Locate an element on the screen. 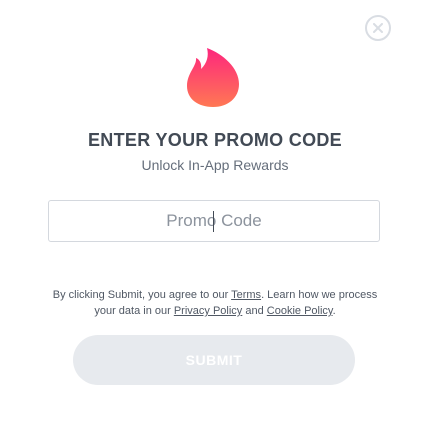 This screenshot has height=430, width=430. flame-icon is located at coordinates (213, 77).